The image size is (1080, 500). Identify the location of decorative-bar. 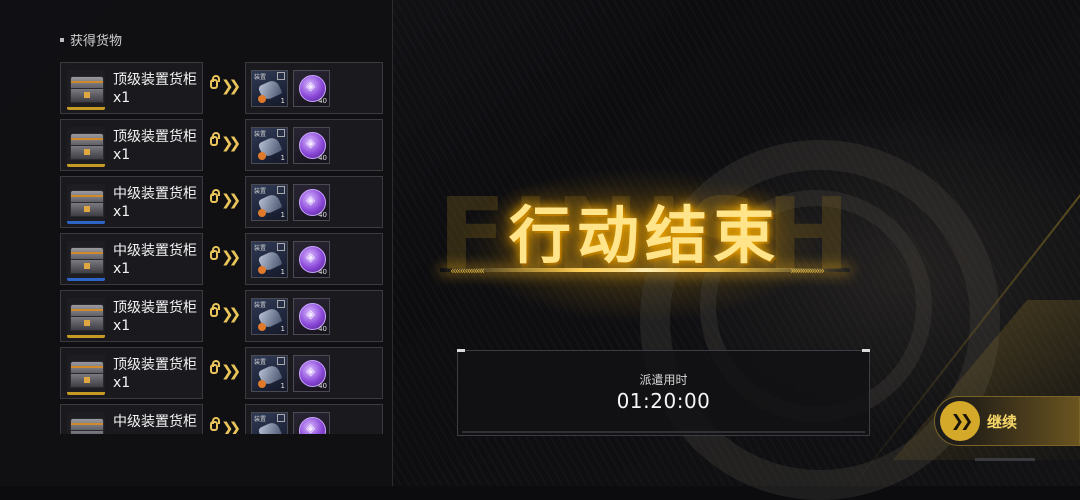
(1005, 459).